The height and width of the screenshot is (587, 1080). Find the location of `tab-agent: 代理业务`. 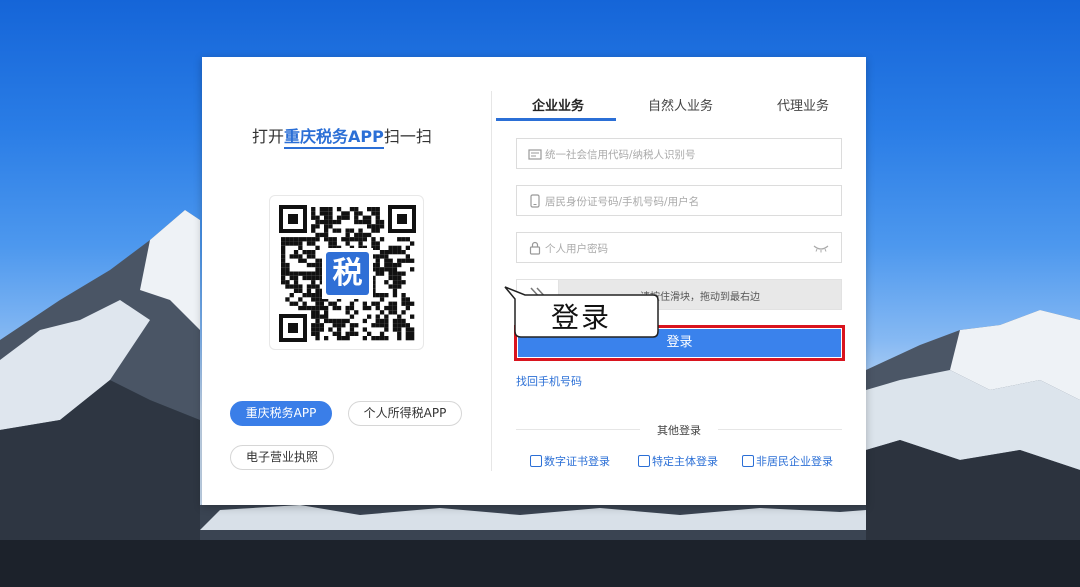

tab-agent: 代理业务 is located at coordinates (803, 104).